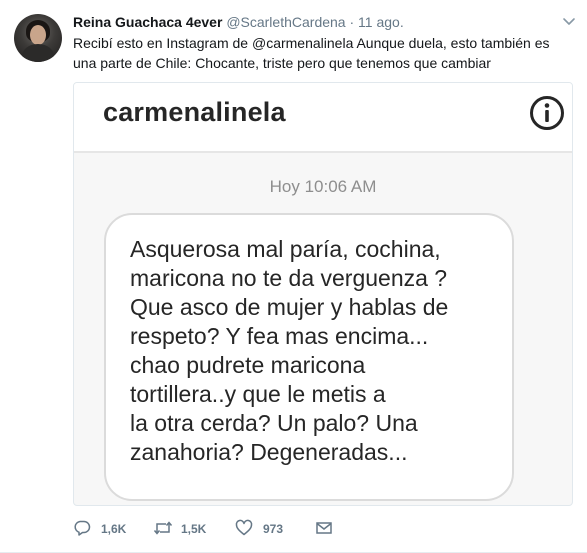 This screenshot has width=587, height=553. I want to click on message-timestamp: Hoy 10:06 AM, so click(323, 186).